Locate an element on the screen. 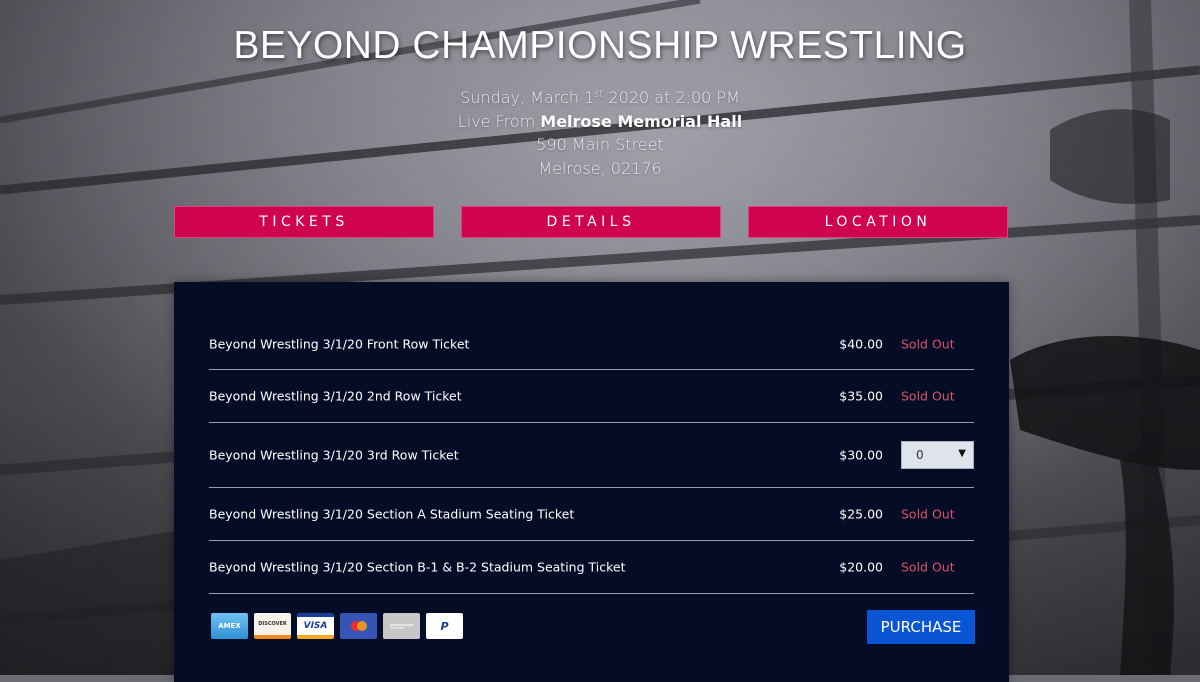 This screenshot has height=682, width=1200. mastercard-circles is located at coordinates (358, 626).